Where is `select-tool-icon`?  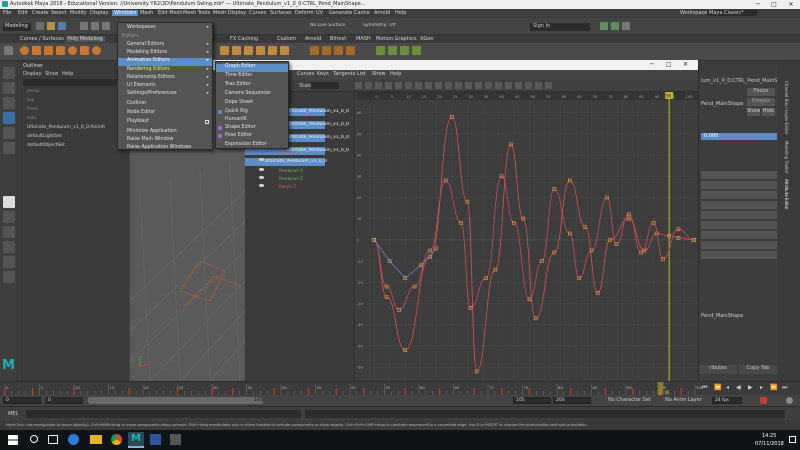
select-tool-icon is located at coordinates (9, 73).